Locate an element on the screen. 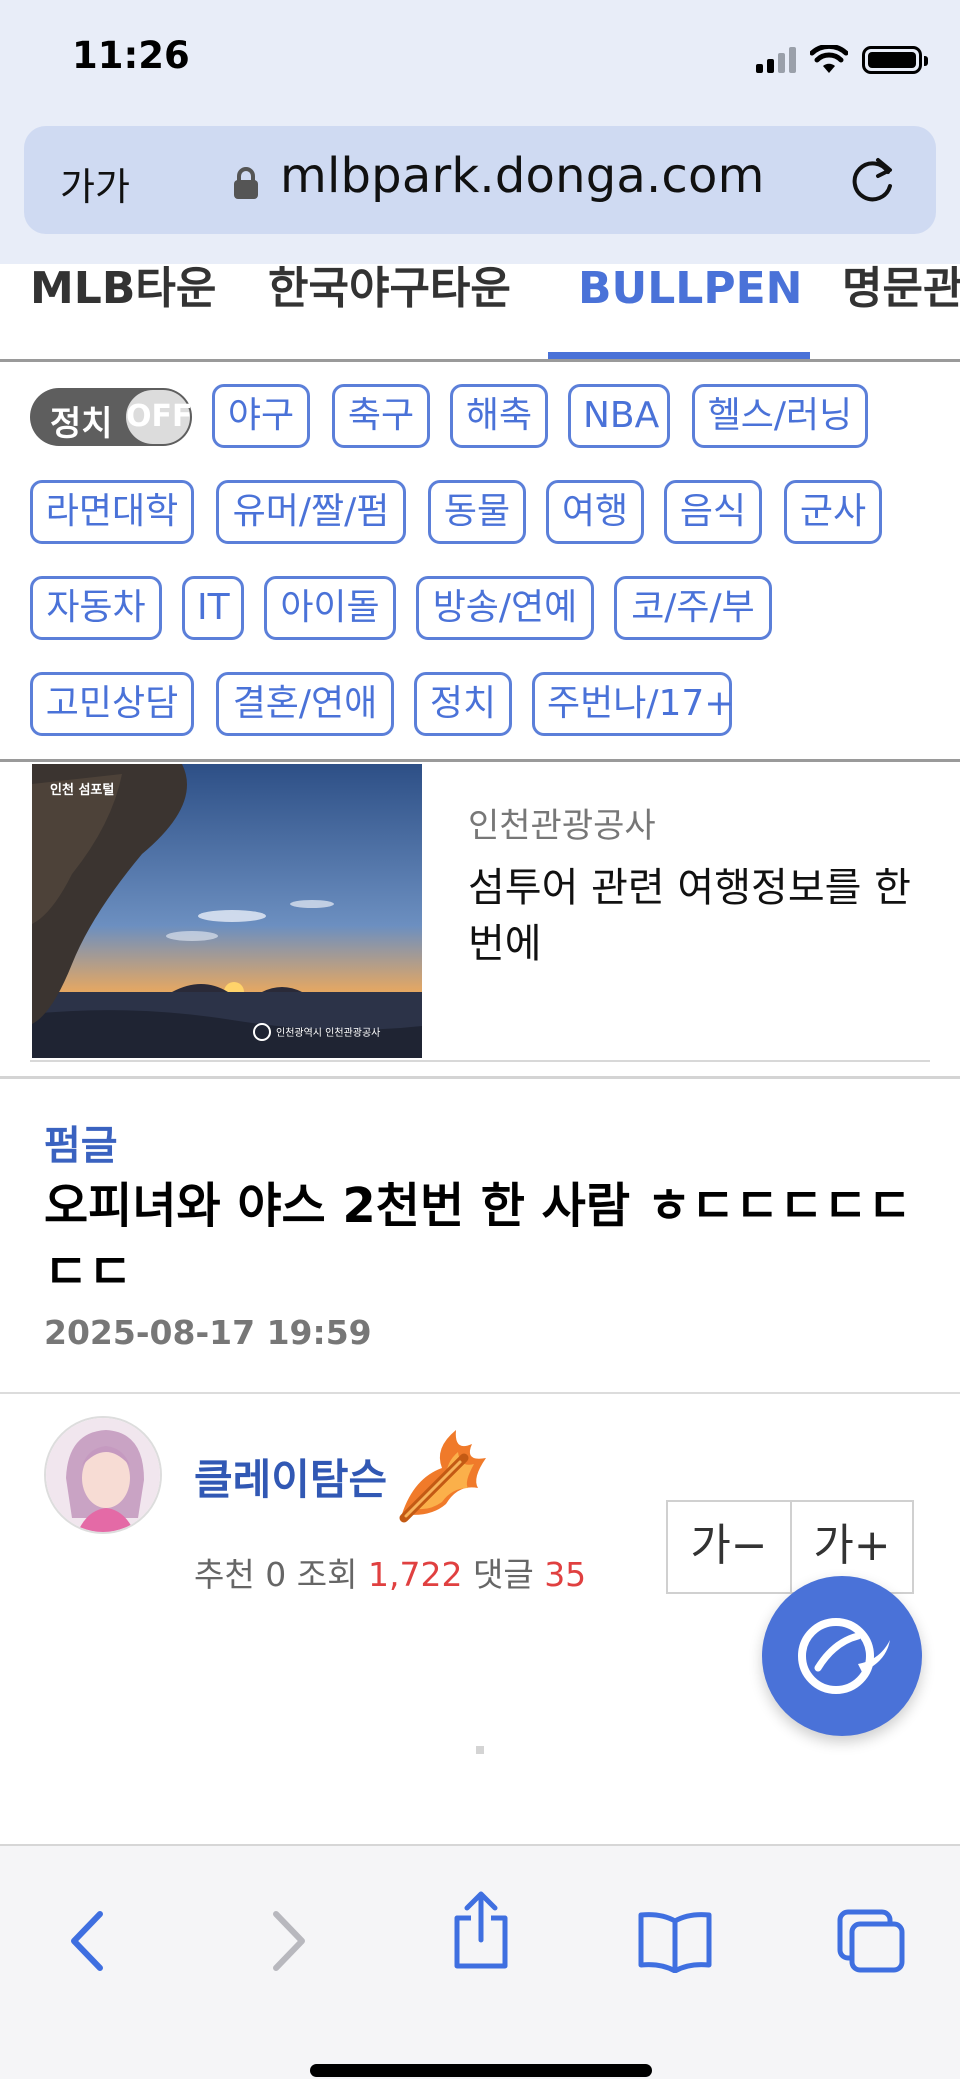 The height and width of the screenshot is (2079, 960). browser-chrome: 11:26 가가 mlbpark.donga.com is located at coordinates (480, 132).